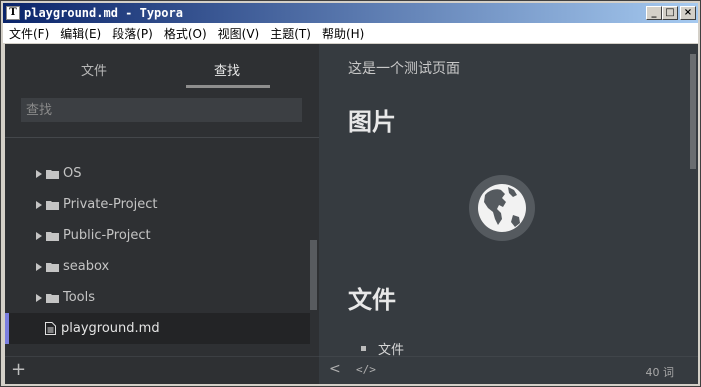  What do you see at coordinates (86, 266) in the screenshot?
I see `tree-item-label: seabox` at bounding box center [86, 266].